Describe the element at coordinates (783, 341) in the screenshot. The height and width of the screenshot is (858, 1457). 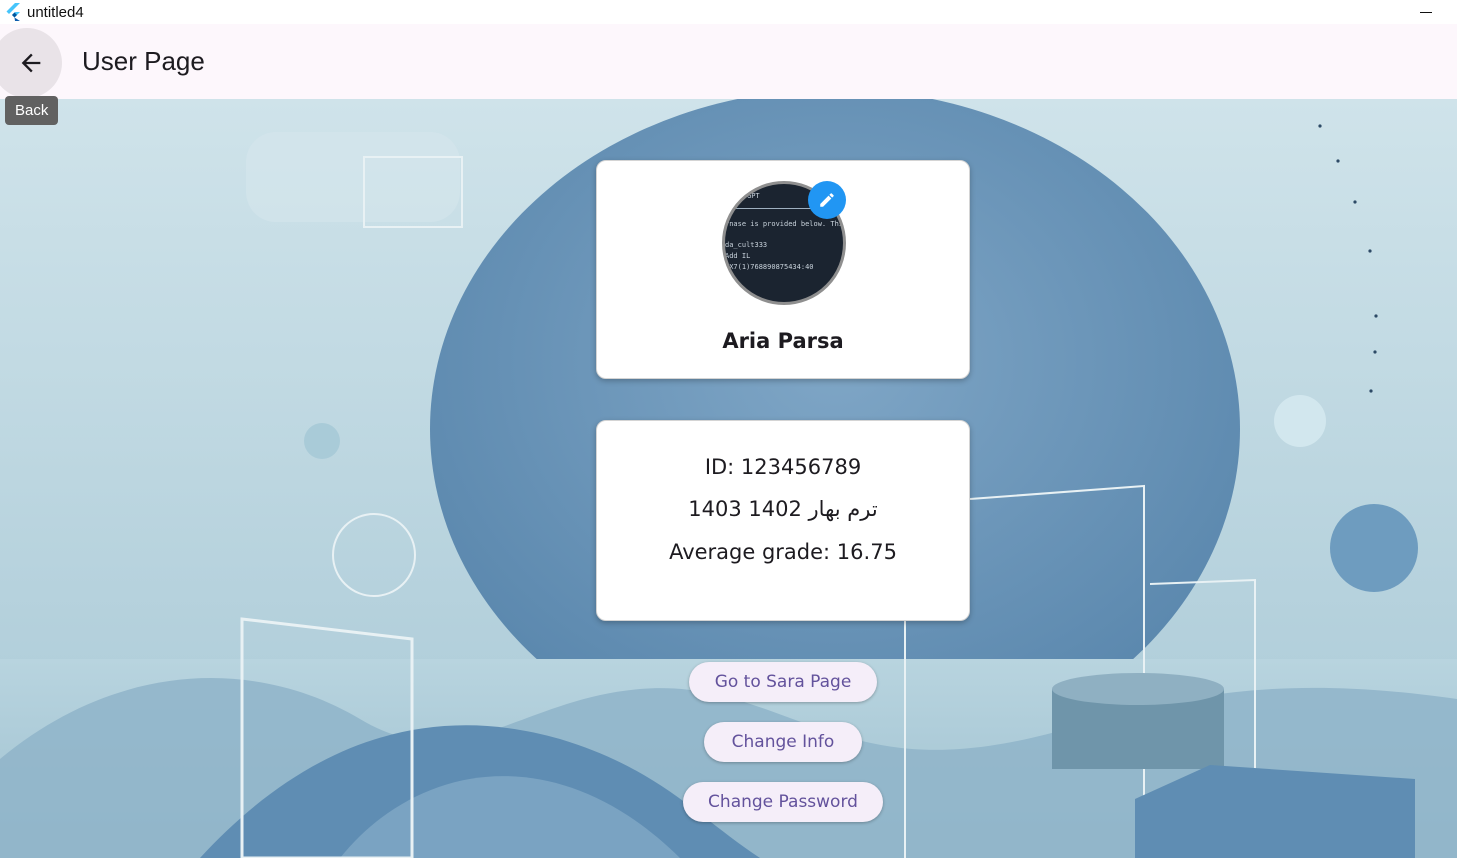
I see `user-name: Aria Parsa` at that location.